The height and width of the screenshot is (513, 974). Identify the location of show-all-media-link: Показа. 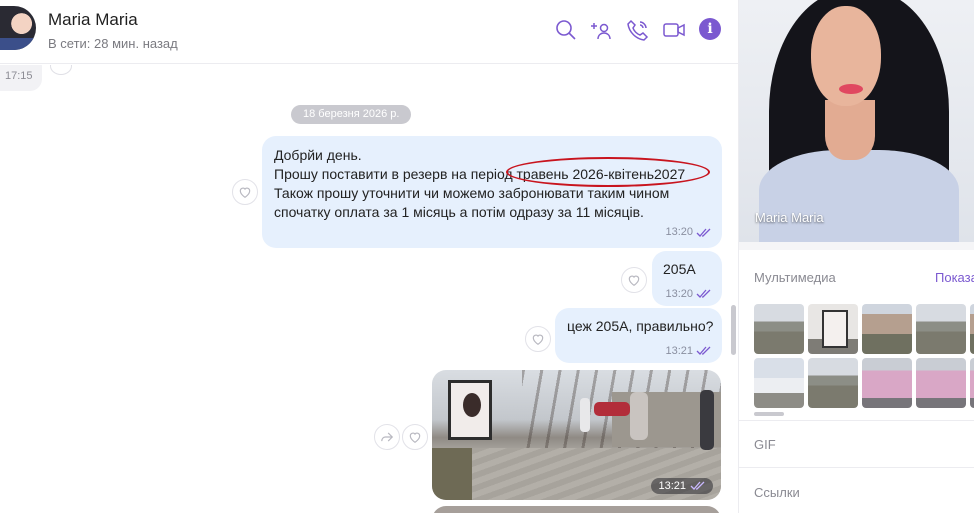
(954, 277).